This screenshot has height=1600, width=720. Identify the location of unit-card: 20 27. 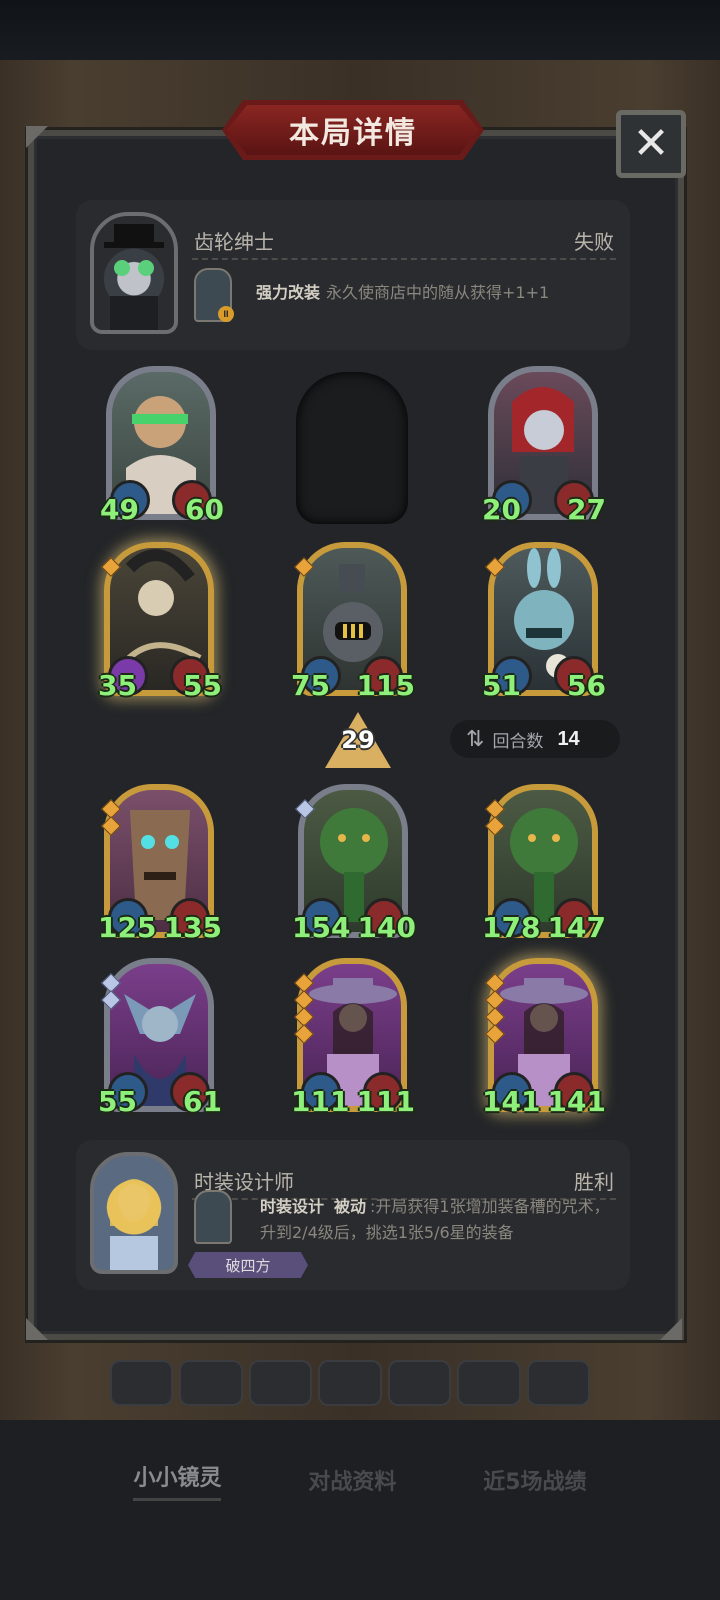
(544, 446).